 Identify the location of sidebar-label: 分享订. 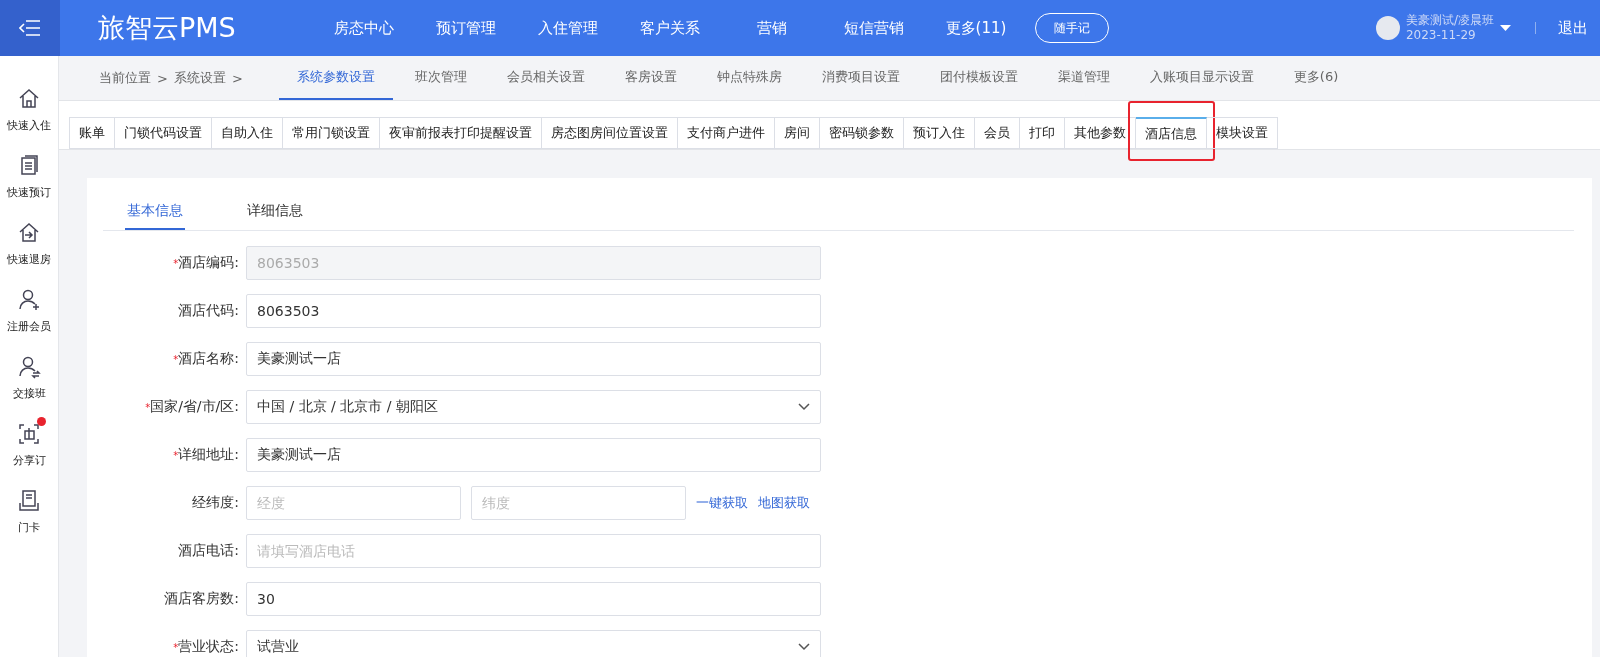
(29, 460).